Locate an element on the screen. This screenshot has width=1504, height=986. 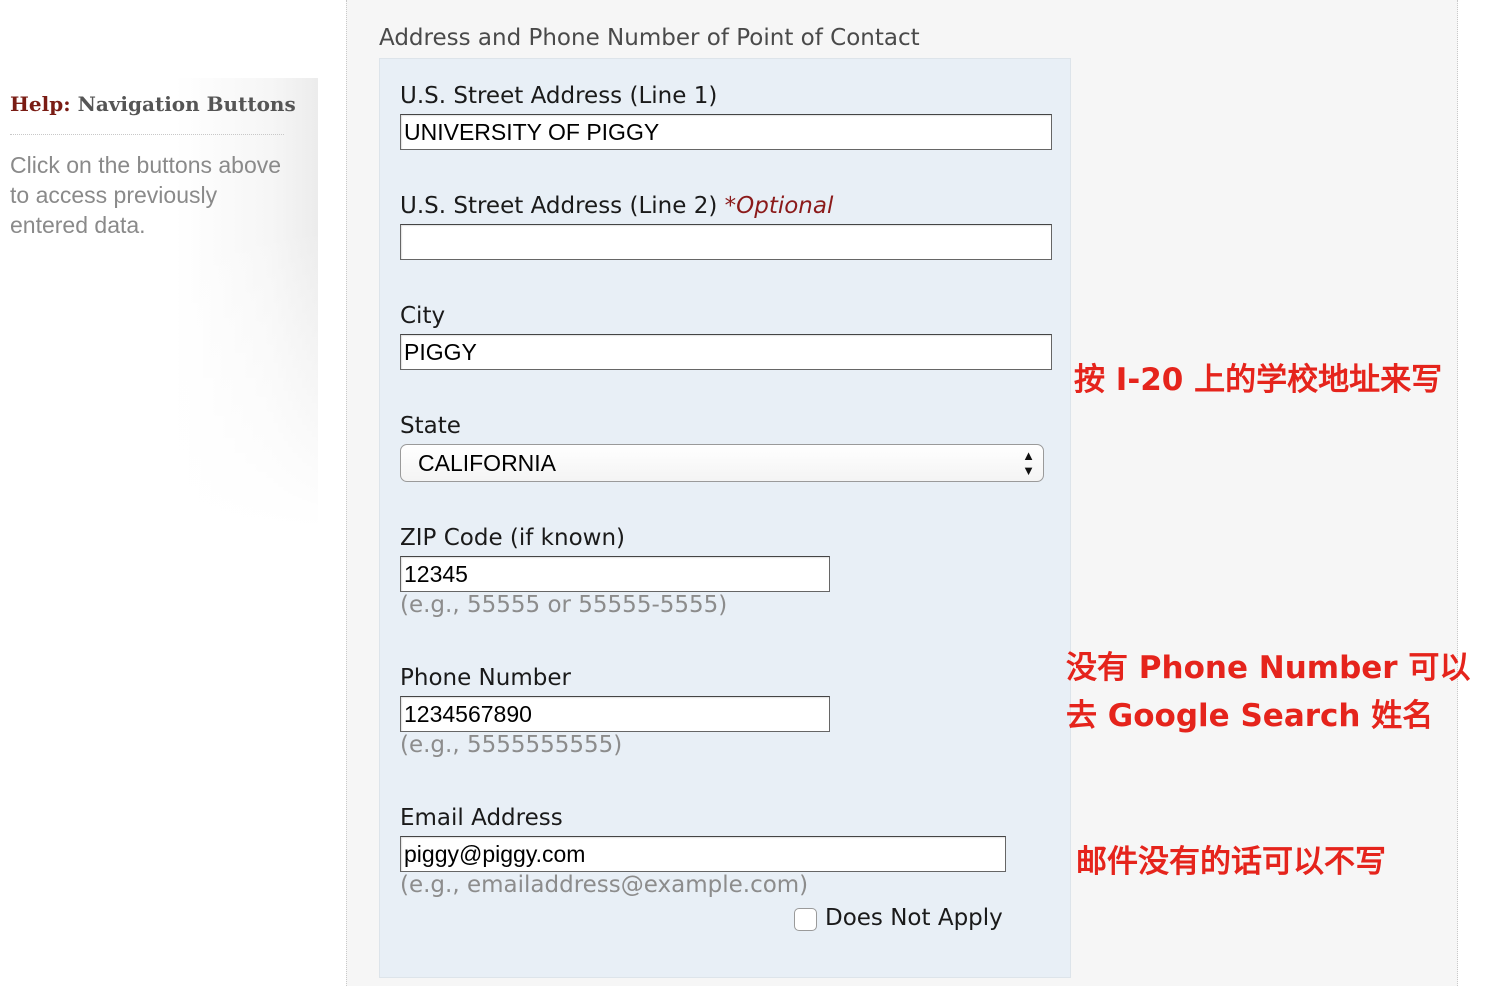
help-title: Help: Navigation Buttons is located at coordinates (153, 104).